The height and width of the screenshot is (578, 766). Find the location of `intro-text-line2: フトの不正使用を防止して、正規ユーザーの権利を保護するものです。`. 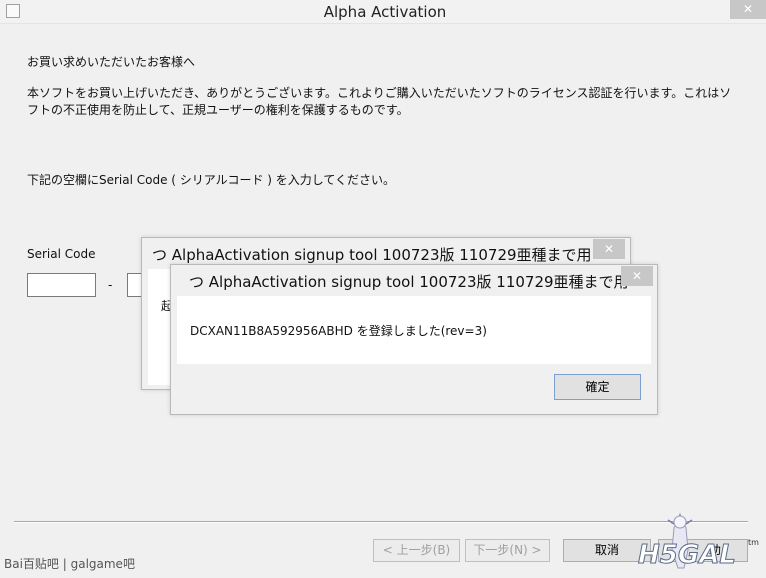

intro-text-line2: フトの不正使用を防止して、正規ユーザーの権利を保護するものです。 is located at coordinates (218, 110).